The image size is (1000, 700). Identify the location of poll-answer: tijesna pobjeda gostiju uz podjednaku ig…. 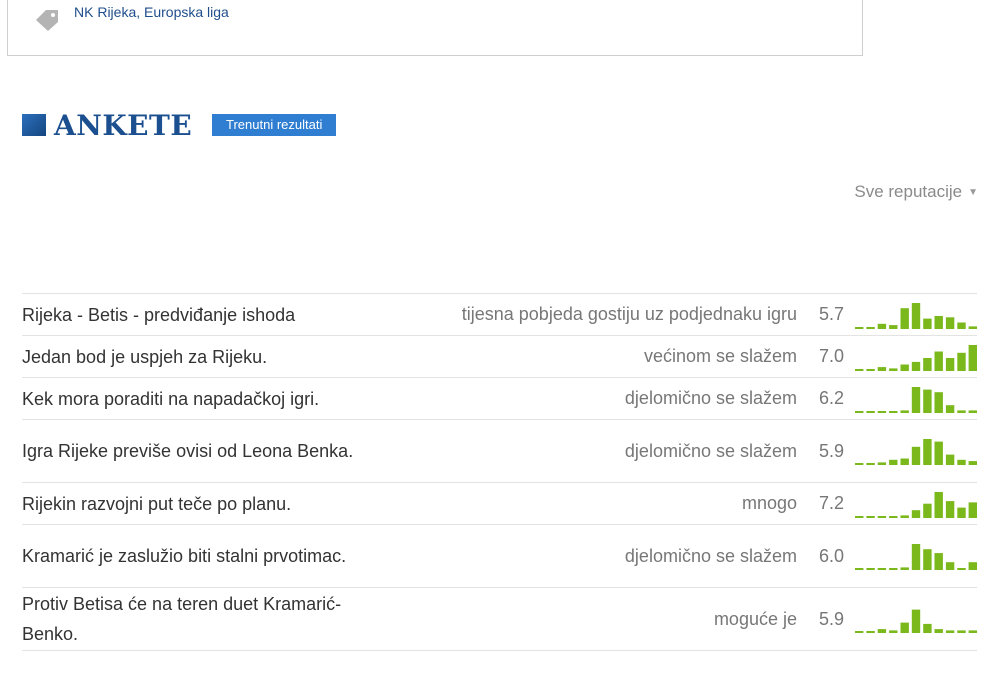
(629, 314).